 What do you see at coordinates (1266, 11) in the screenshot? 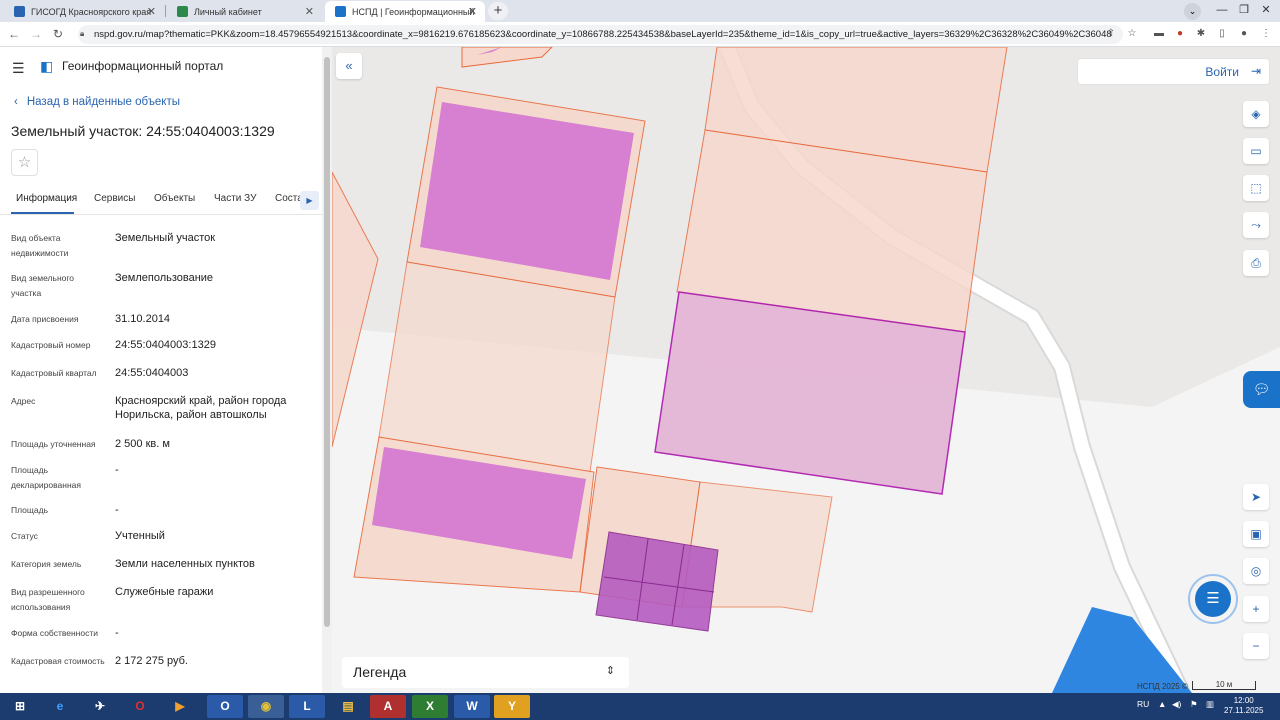
I see `close-window-icon: ✕` at bounding box center [1266, 11].